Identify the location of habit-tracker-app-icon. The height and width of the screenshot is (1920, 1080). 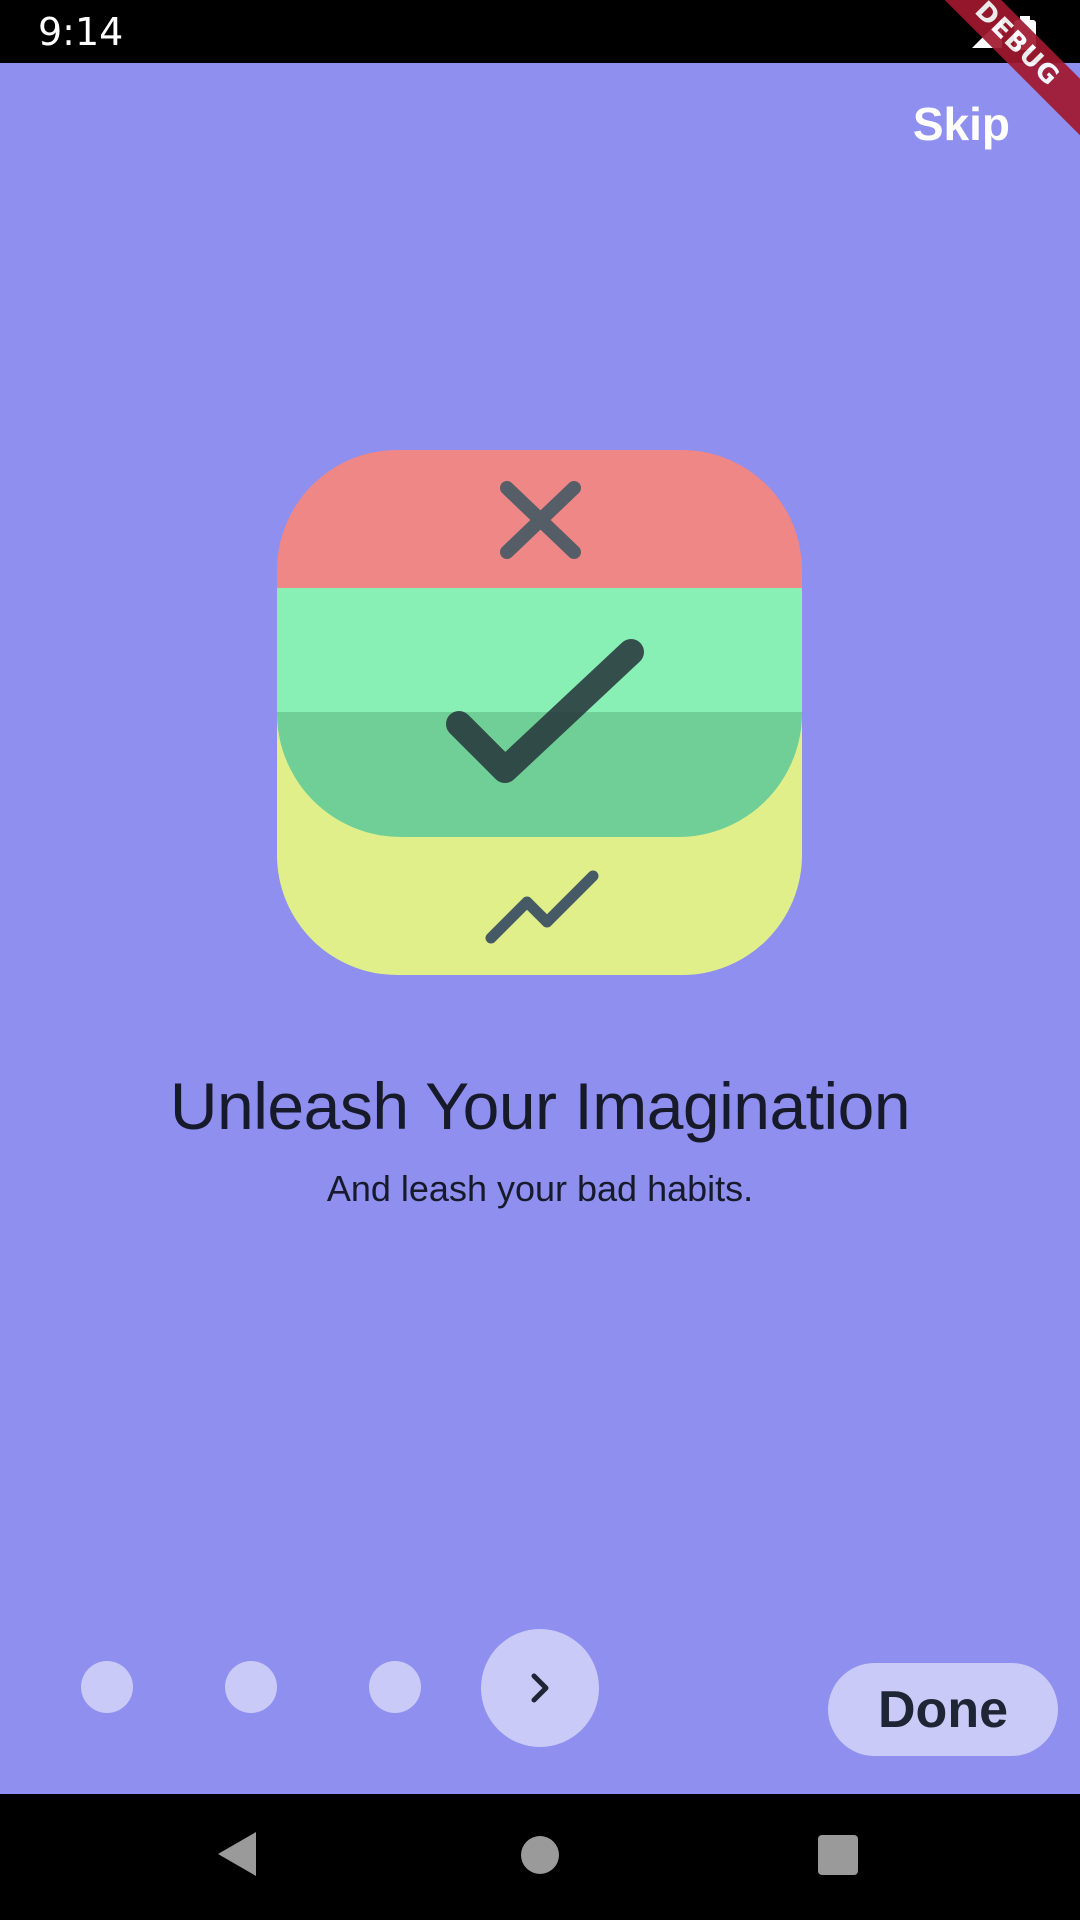
(539, 712).